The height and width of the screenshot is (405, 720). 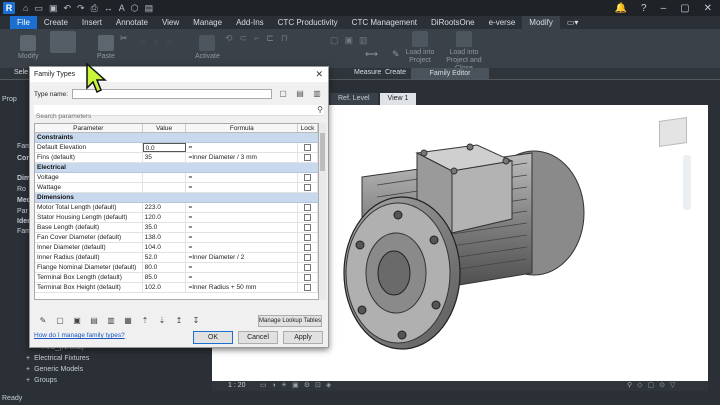 I want to click on parameter-formula: =Inner Diameter / 3 mm, so click(x=242, y=157).